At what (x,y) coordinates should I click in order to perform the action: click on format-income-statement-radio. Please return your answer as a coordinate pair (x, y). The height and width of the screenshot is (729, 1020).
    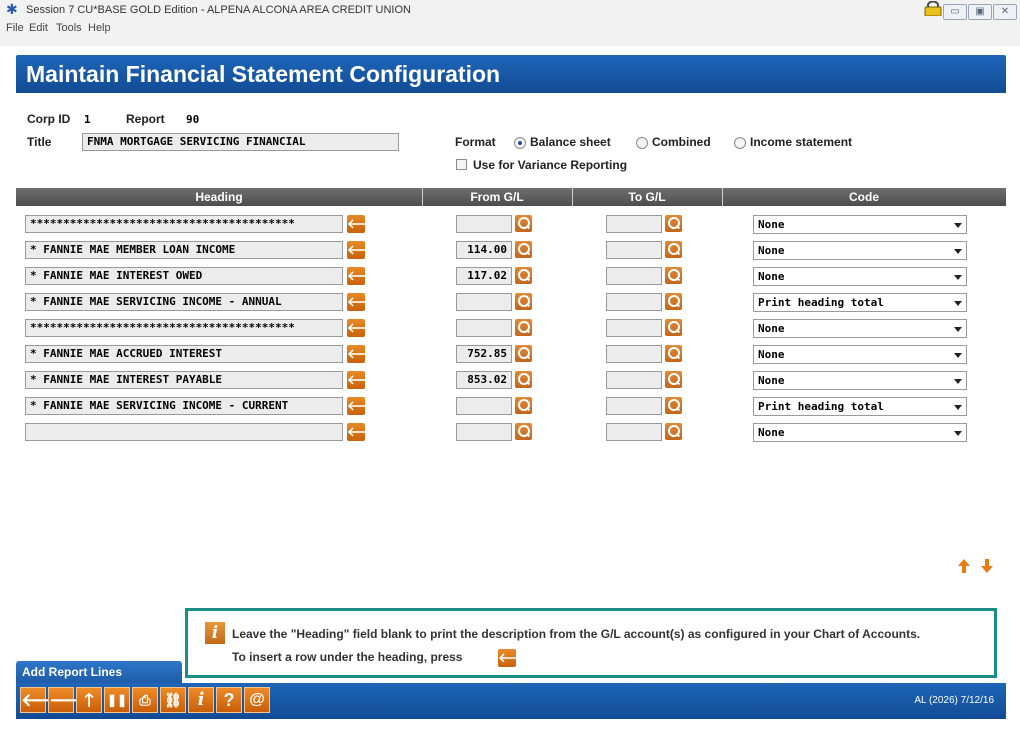
    Looking at the image, I should click on (740, 143).